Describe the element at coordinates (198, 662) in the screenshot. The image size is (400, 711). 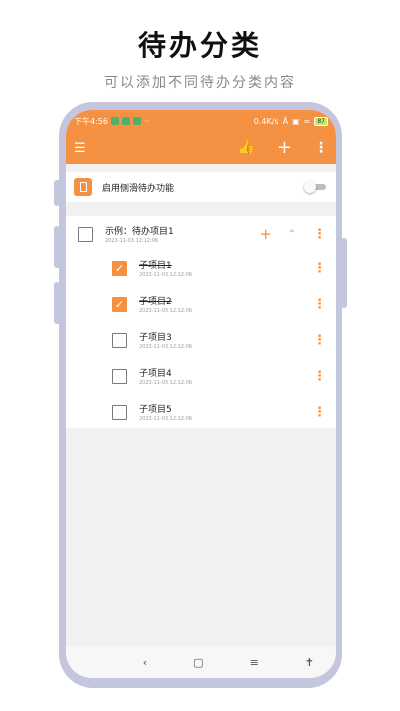
I see `home-icon: ▢` at that location.